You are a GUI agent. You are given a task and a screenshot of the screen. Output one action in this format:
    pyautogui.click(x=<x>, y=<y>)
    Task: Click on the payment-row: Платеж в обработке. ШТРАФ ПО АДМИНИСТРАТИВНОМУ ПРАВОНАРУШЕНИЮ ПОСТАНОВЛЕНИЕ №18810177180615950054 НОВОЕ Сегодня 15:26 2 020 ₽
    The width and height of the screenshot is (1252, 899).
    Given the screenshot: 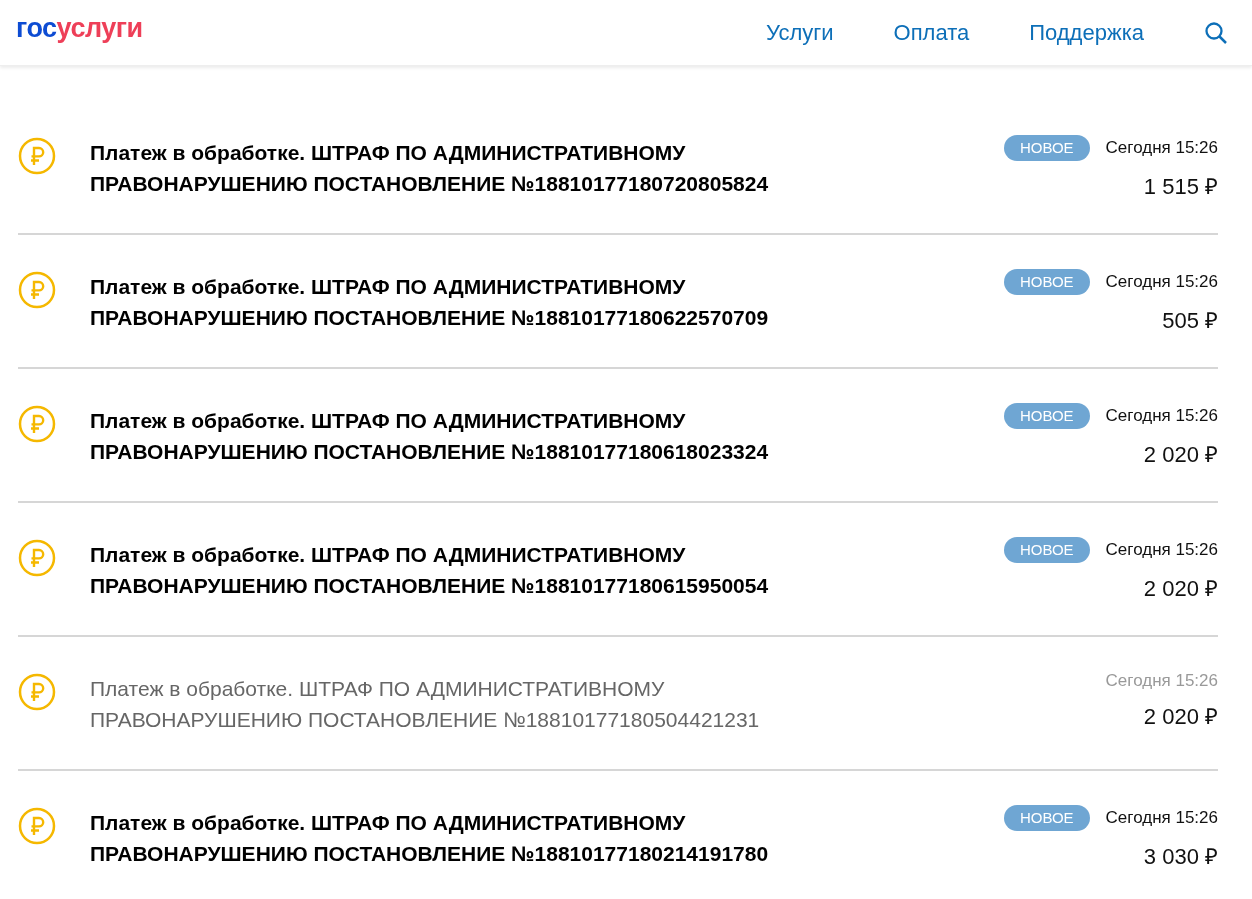 What is the action you would take?
    pyautogui.click(x=618, y=570)
    